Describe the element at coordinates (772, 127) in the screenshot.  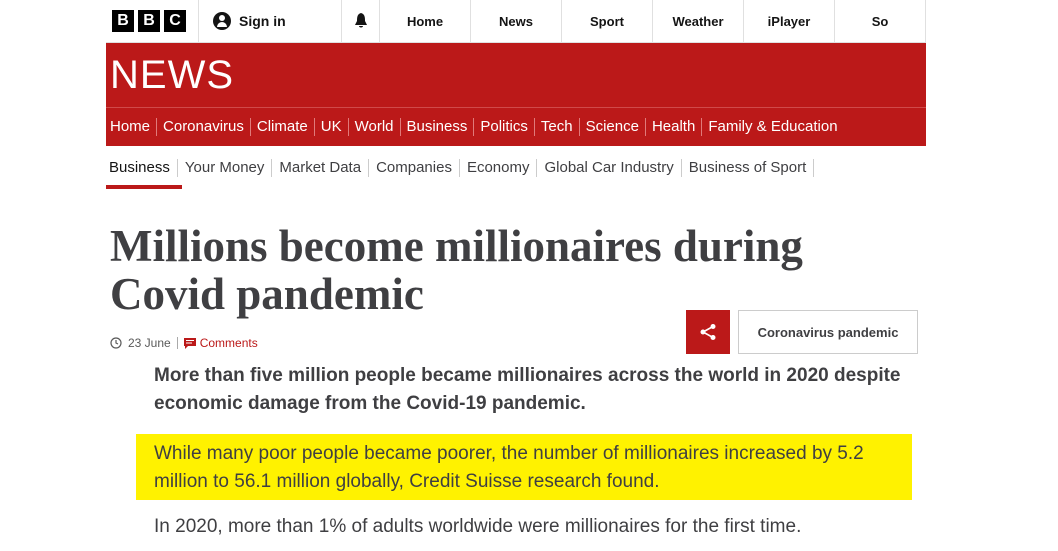
I see `section-family-education: Family & Education` at that location.